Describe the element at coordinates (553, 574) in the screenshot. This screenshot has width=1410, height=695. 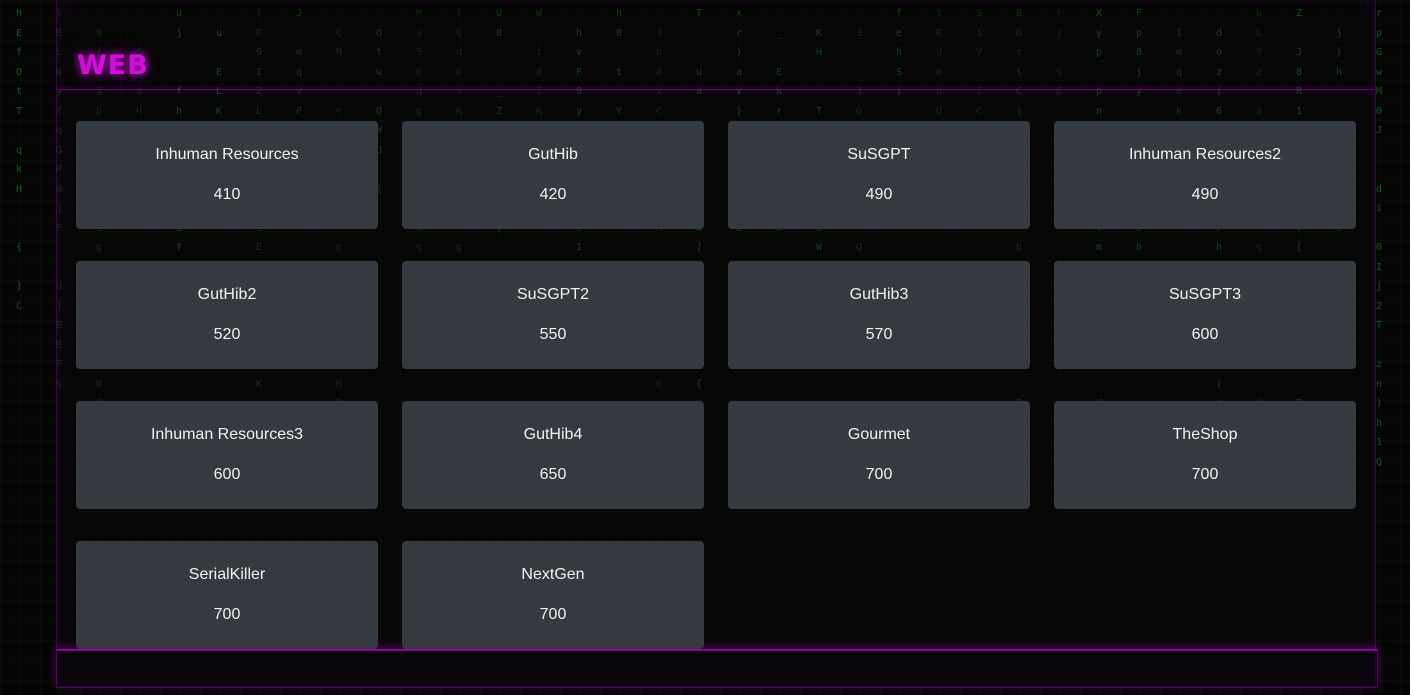
I see `challenge-name: NextGen` at that location.